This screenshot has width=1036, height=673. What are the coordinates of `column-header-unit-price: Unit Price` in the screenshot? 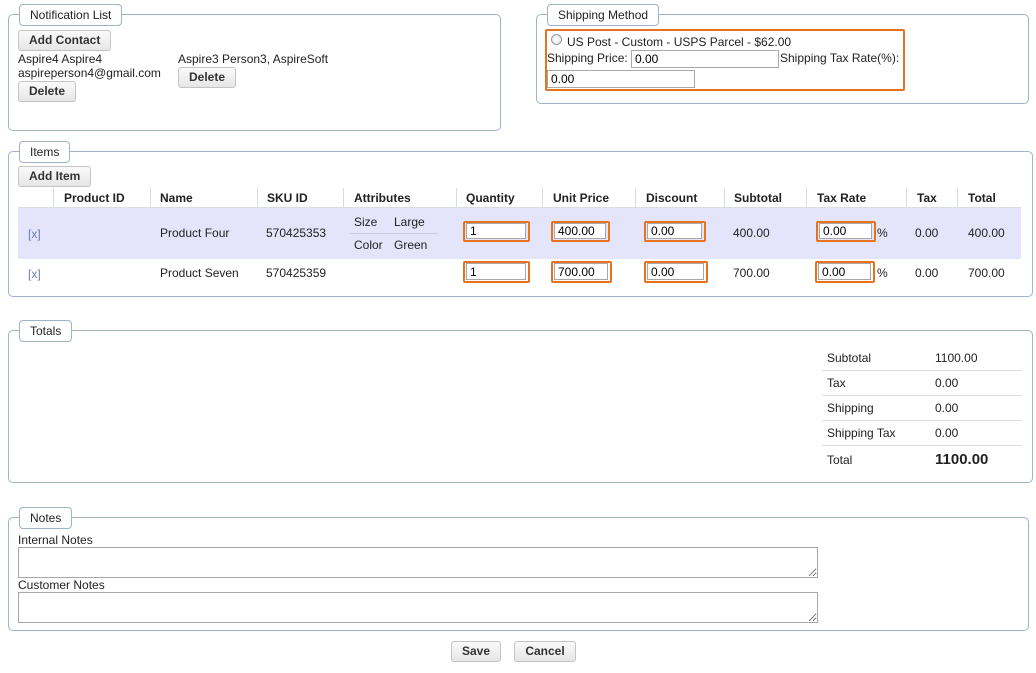 It's located at (581, 198).